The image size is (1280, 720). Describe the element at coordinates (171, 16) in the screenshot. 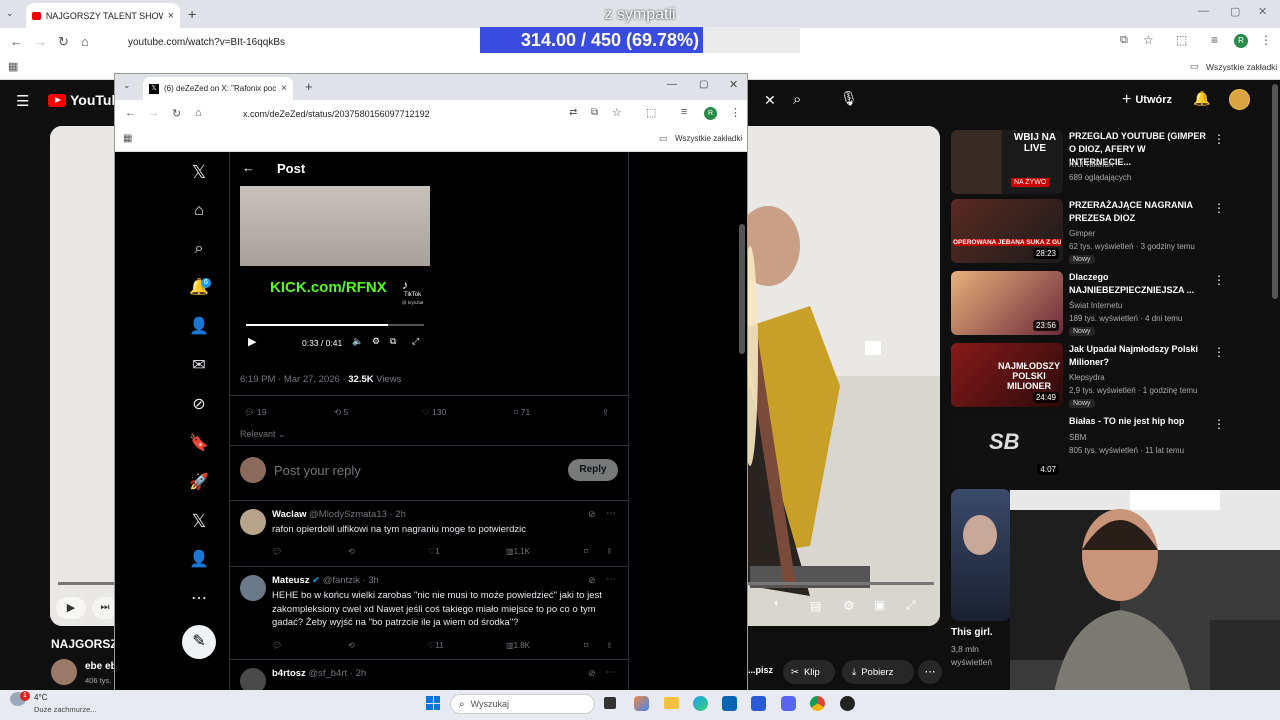

I see `close-tab-icon: ×` at that location.